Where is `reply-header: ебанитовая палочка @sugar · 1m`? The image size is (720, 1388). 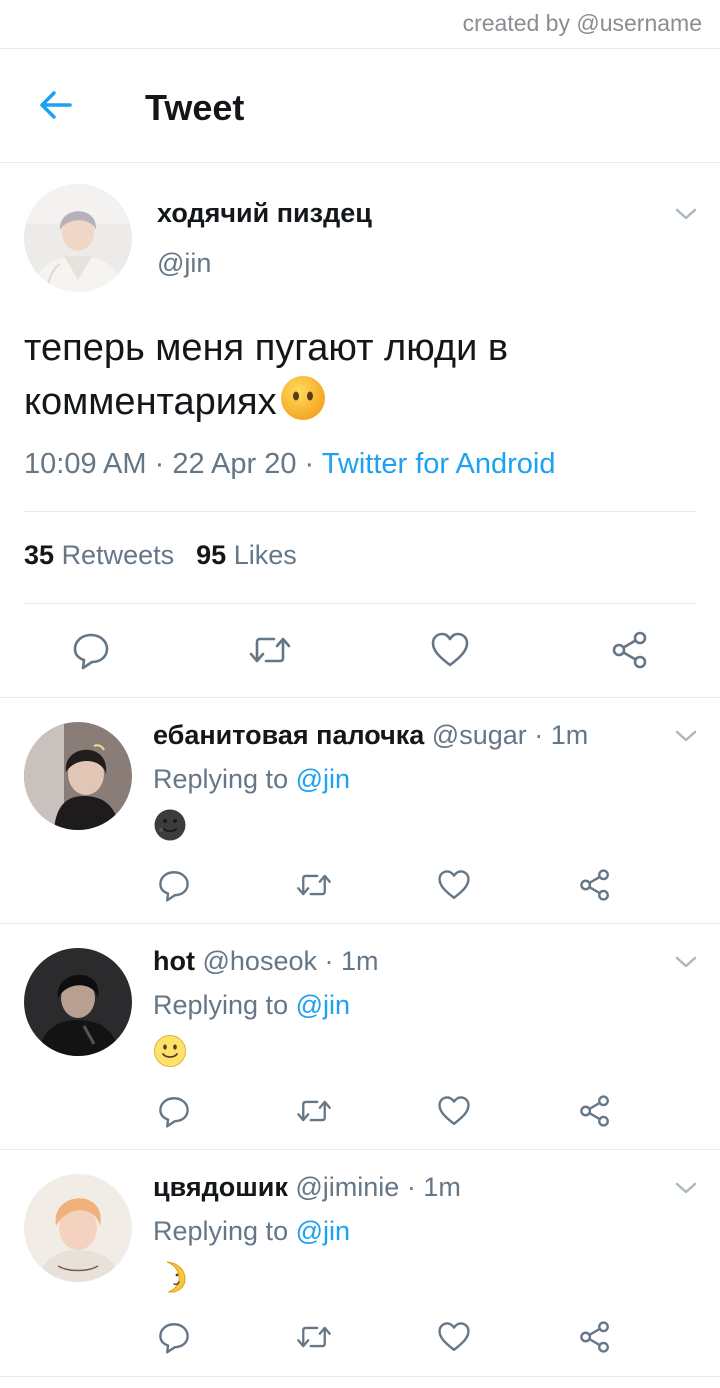
reply-header: ебанитовая палочка @sugar · 1m is located at coordinates (370, 735).